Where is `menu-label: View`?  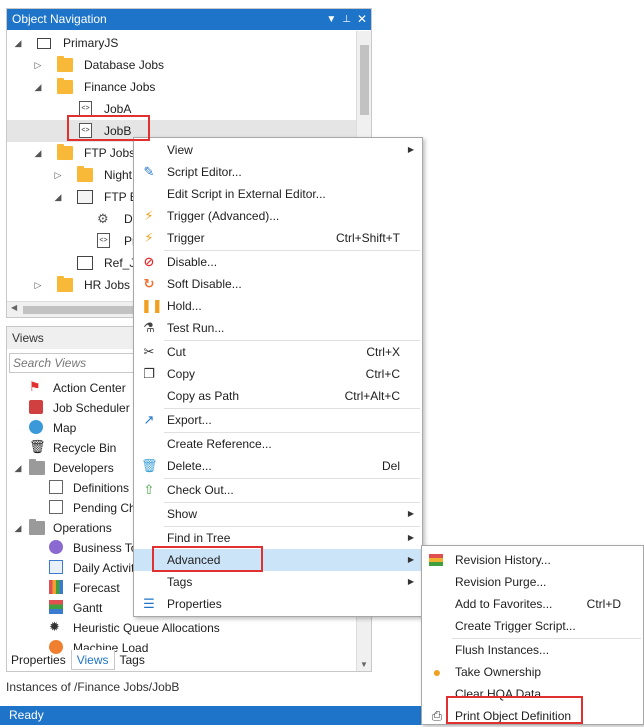 menu-label: View is located at coordinates (180, 150).